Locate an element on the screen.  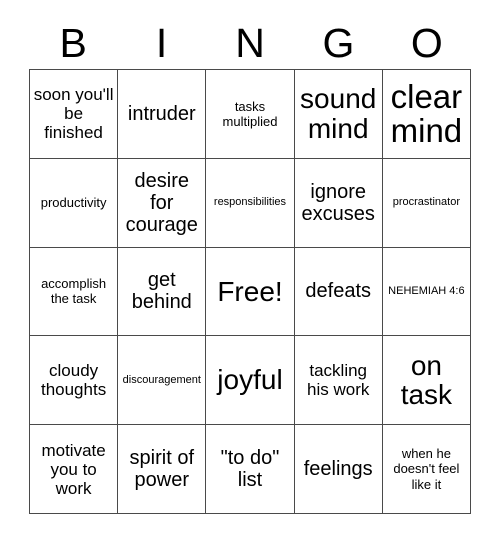
bingo-cell: productivity is located at coordinates (74, 203).